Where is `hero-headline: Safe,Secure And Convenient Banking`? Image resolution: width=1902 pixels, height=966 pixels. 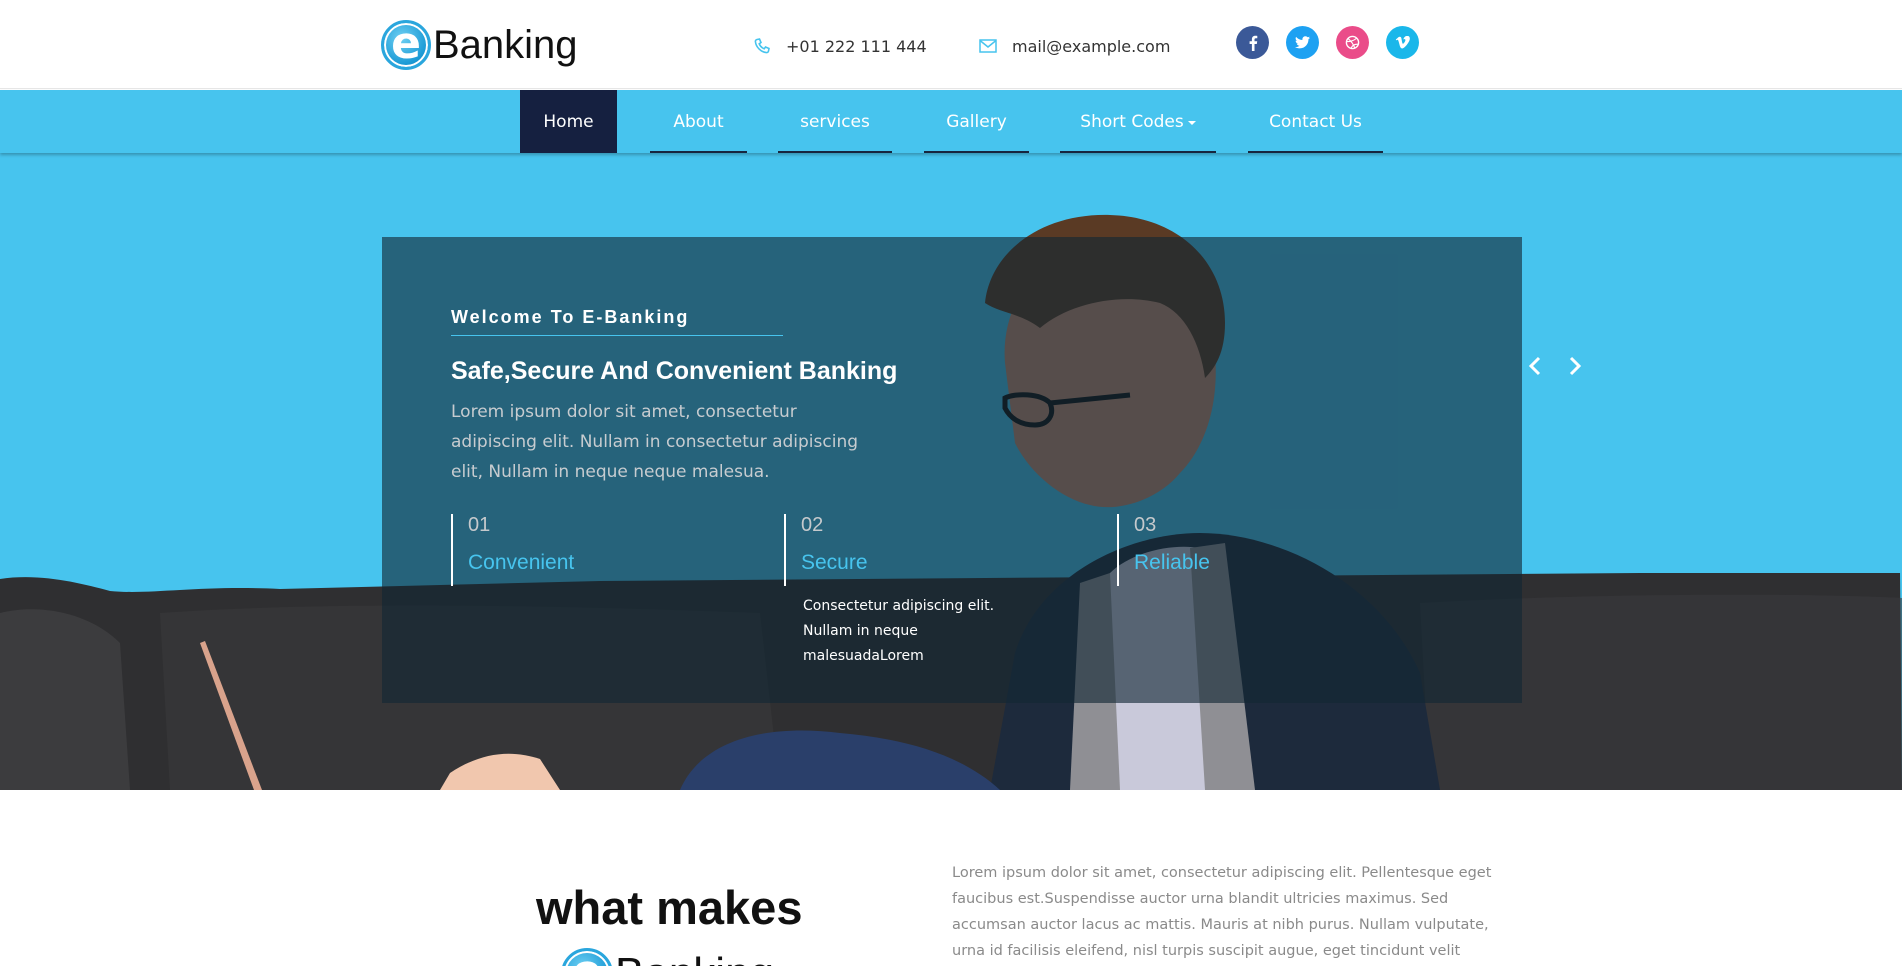
hero-headline: Safe,Secure And Convenient Banking is located at coordinates (674, 371).